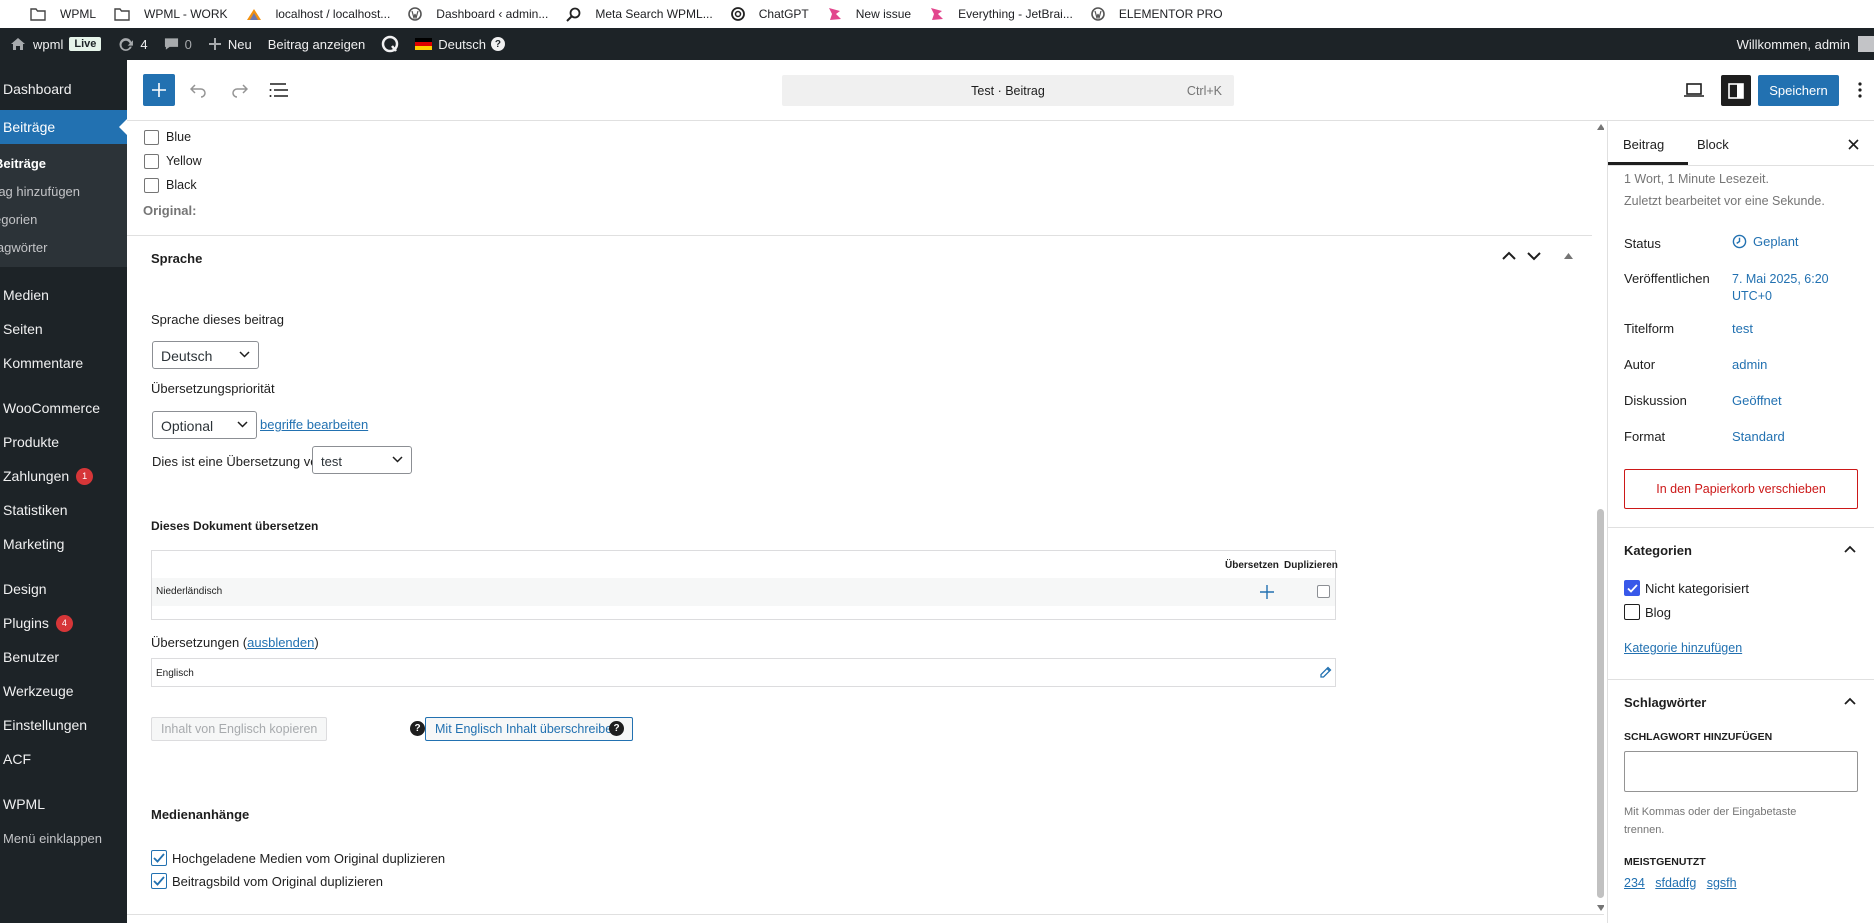  Describe the element at coordinates (1757, 400) in the screenshot. I see `discussion-value: Geöffnet` at that location.